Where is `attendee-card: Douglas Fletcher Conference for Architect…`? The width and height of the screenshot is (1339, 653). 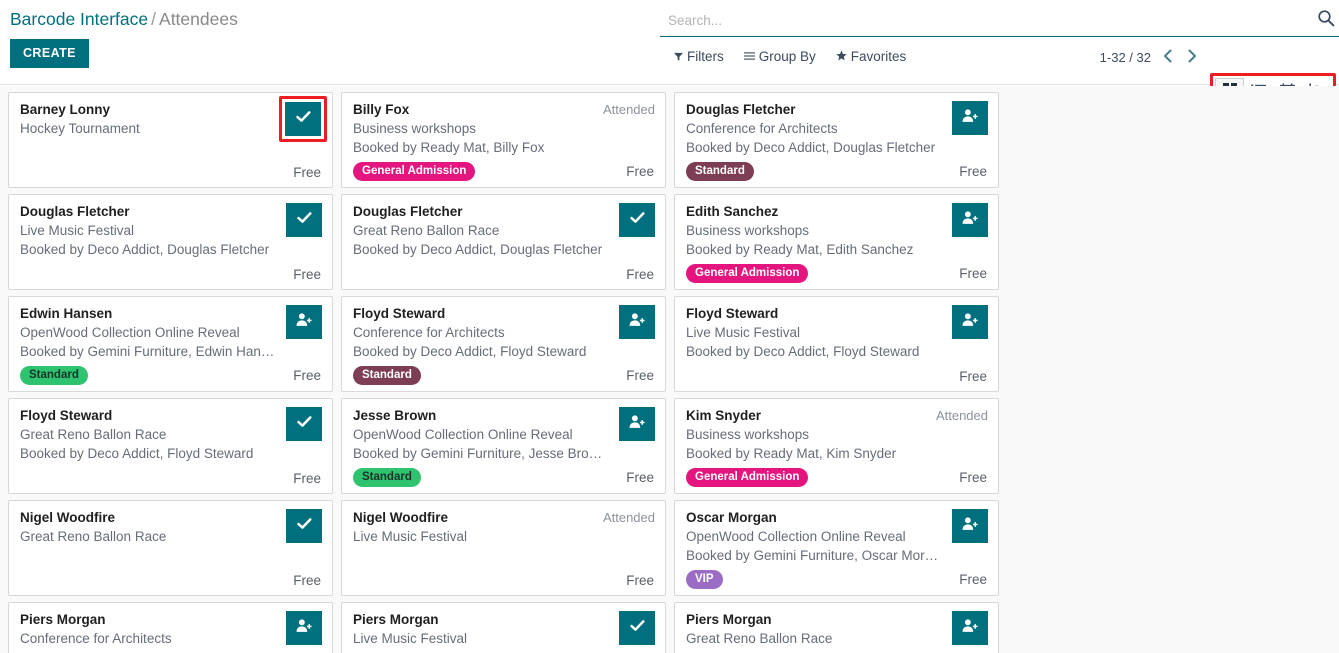 attendee-card: Douglas Fletcher Conference for Architect… is located at coordinates (836, 140).